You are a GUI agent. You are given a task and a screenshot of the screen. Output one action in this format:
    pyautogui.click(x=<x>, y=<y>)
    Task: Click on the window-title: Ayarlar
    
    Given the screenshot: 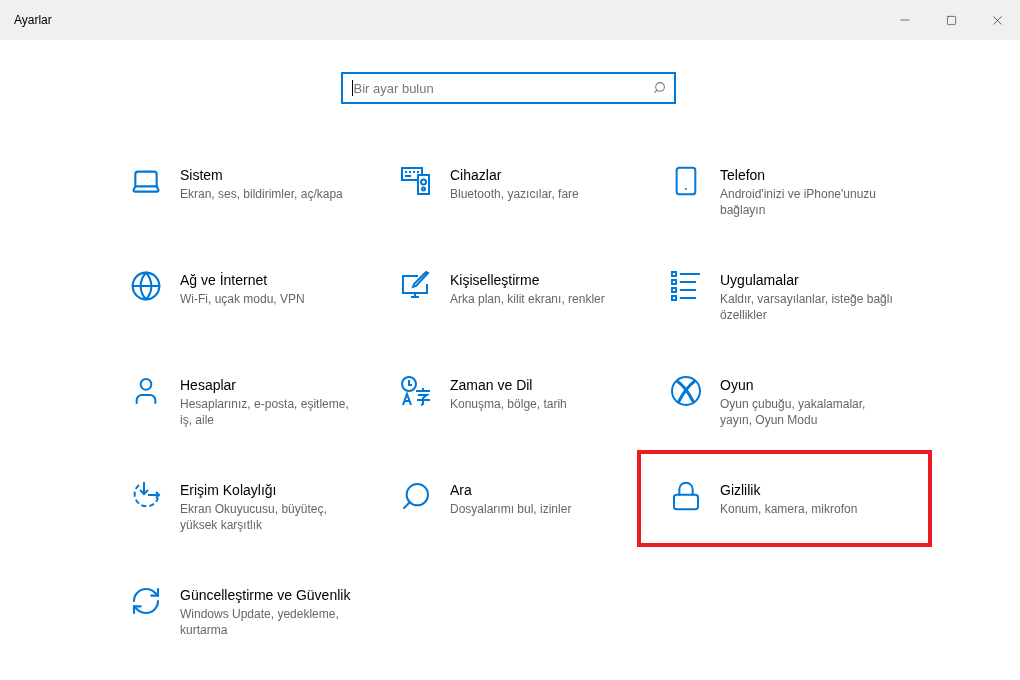 What is the action you would take?
    pyautogui.click(x=33, y=20)
    